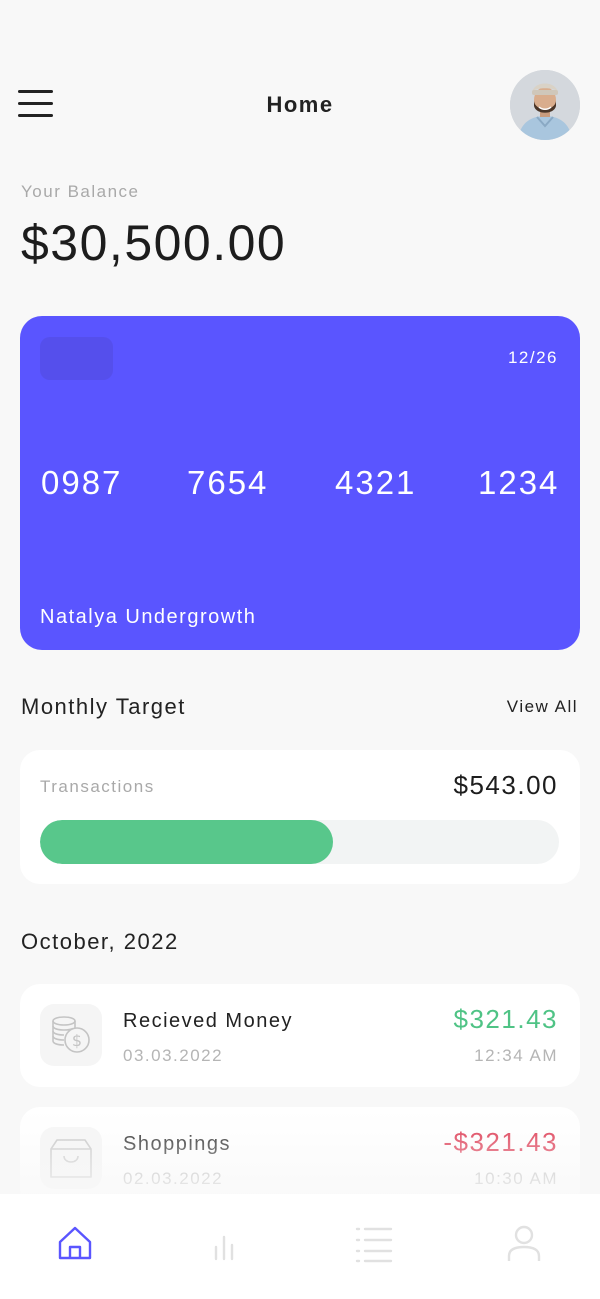 The height and width of the screenshot is (1299, 600). What do you see at coordinates (545, 105) in the screenshot?
I see `user-avatar` at bounding box center [545, 105].